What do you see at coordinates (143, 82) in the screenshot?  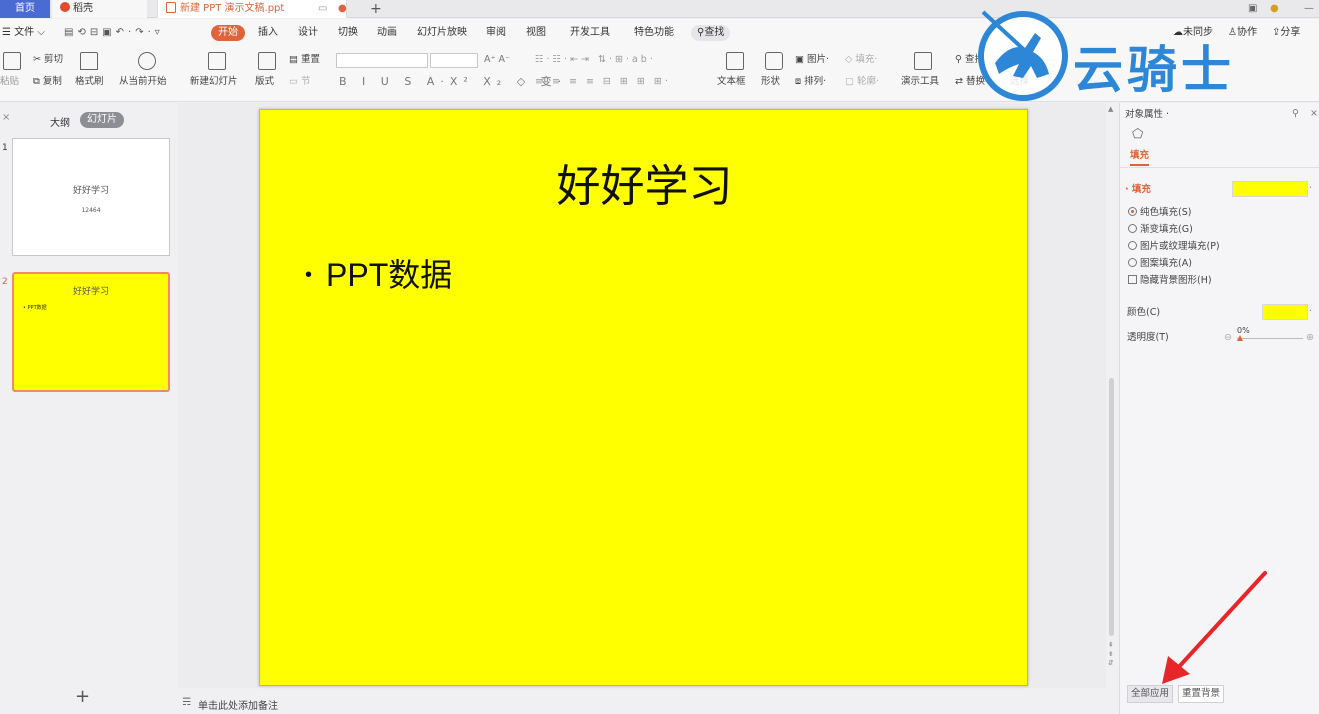 I see `from-current-button: 从当前开始` at bounding box center [143, 82].